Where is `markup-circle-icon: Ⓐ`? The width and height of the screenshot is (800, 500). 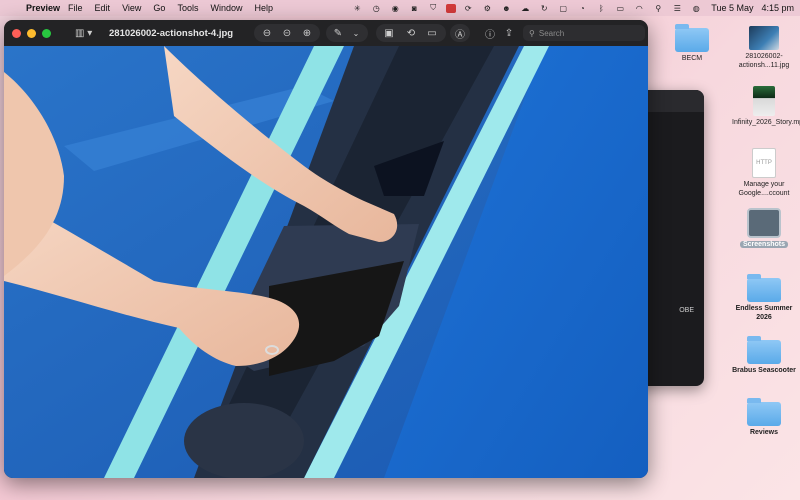 markup-circle-icon: Ⓐ is located at coordinates (460, 33).